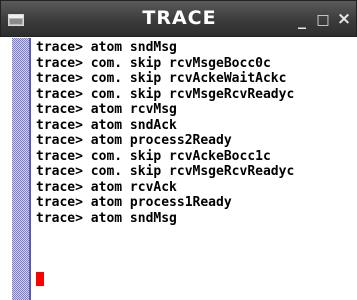 This screenshot has height=300, width=357. I want to click on maximize-button: □, so click(323, 19).